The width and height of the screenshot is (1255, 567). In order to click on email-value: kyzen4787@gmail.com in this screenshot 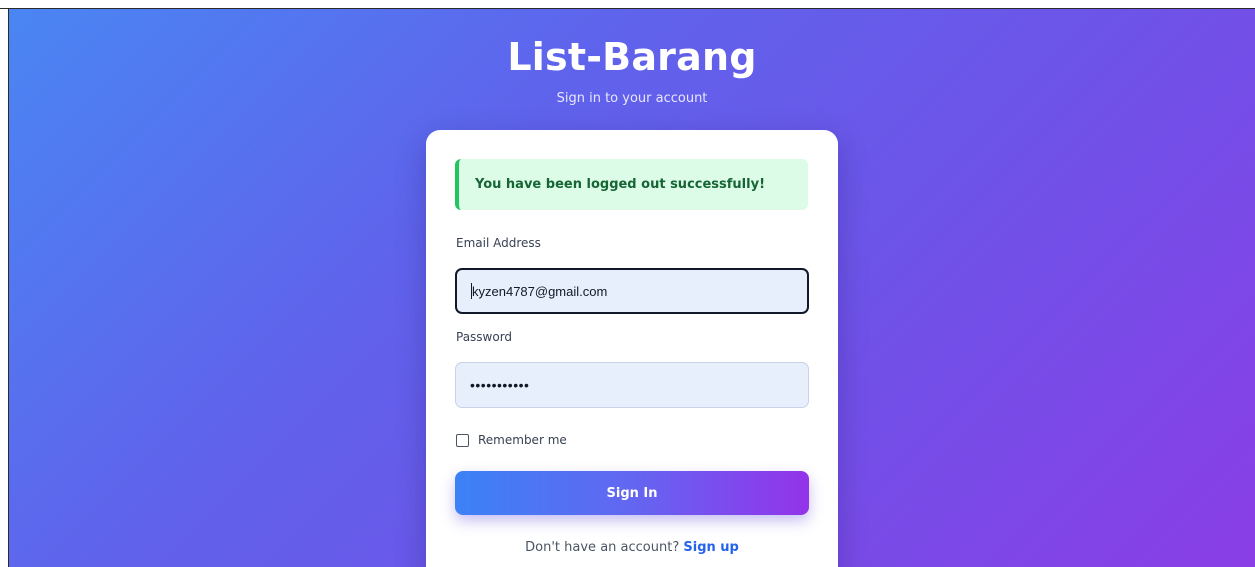, I will do `click(540, 291)`.